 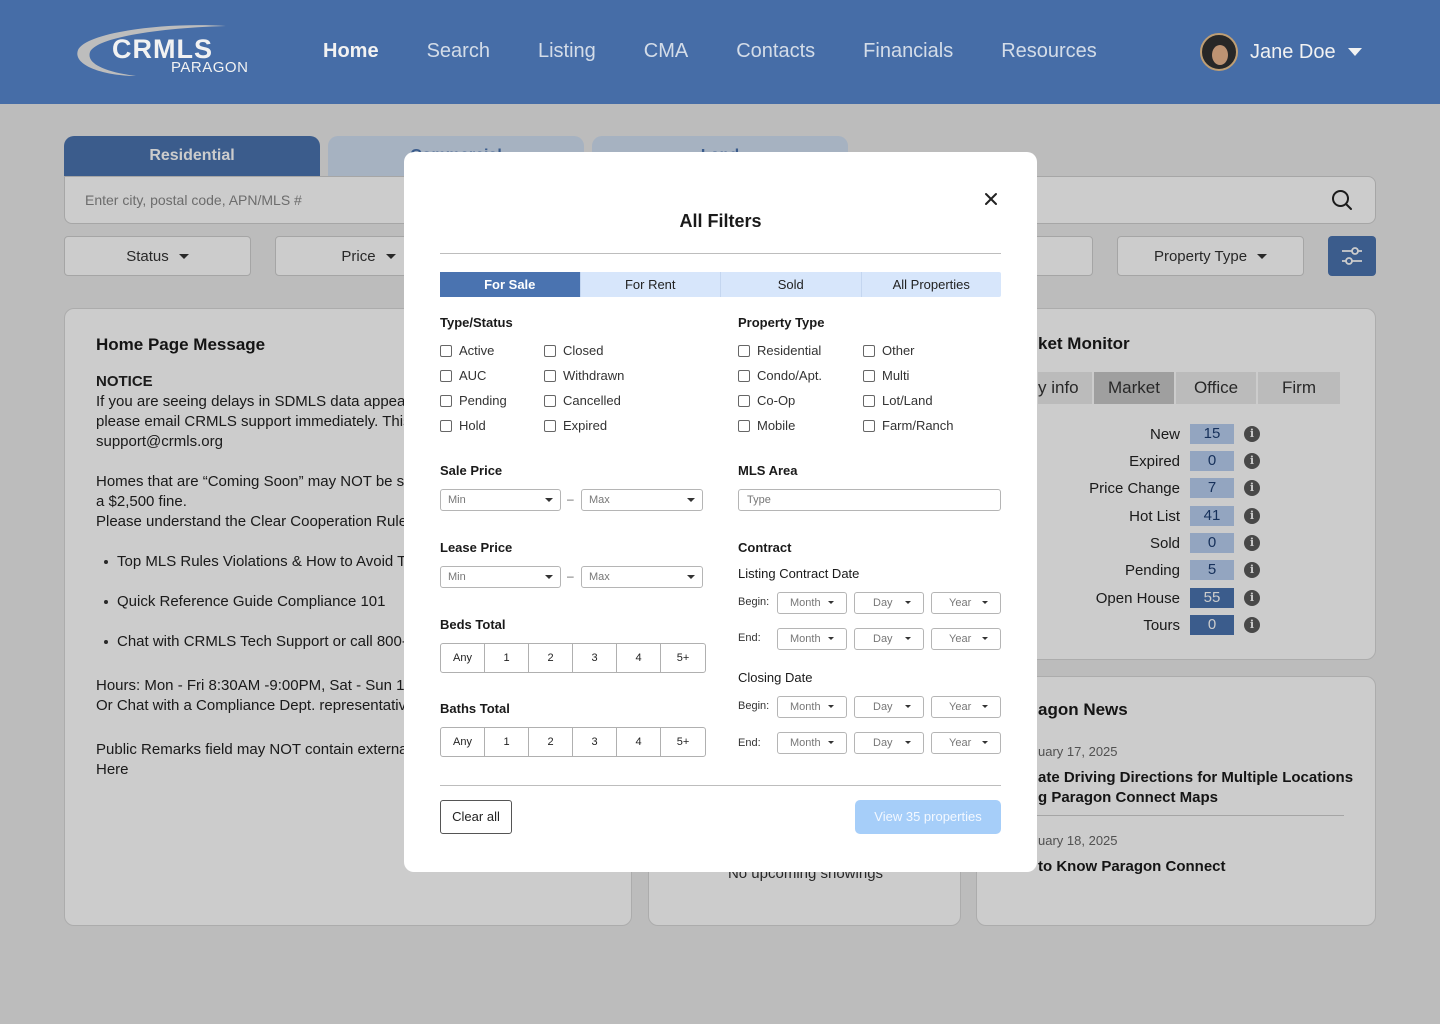 What do you see at coordinates (458, 51) in the screenshot?
I see `nav-search: Search` at bounding box center [458, 51].